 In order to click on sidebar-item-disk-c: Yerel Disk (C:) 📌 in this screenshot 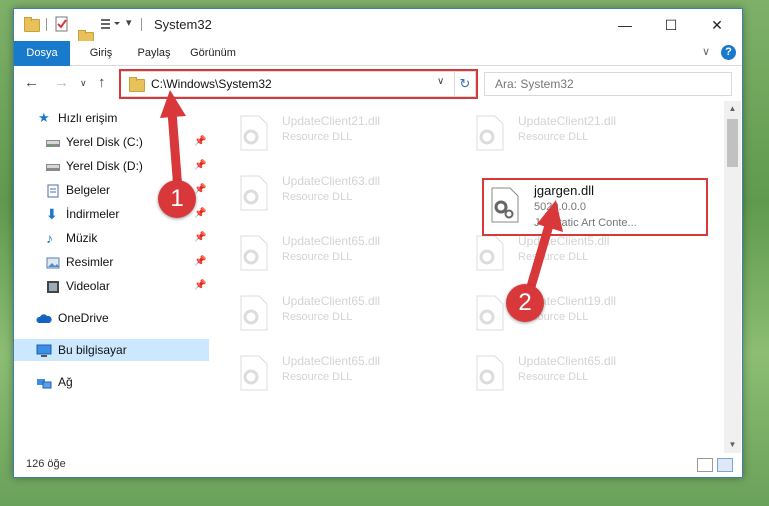, I will do `click(111, 142)`.